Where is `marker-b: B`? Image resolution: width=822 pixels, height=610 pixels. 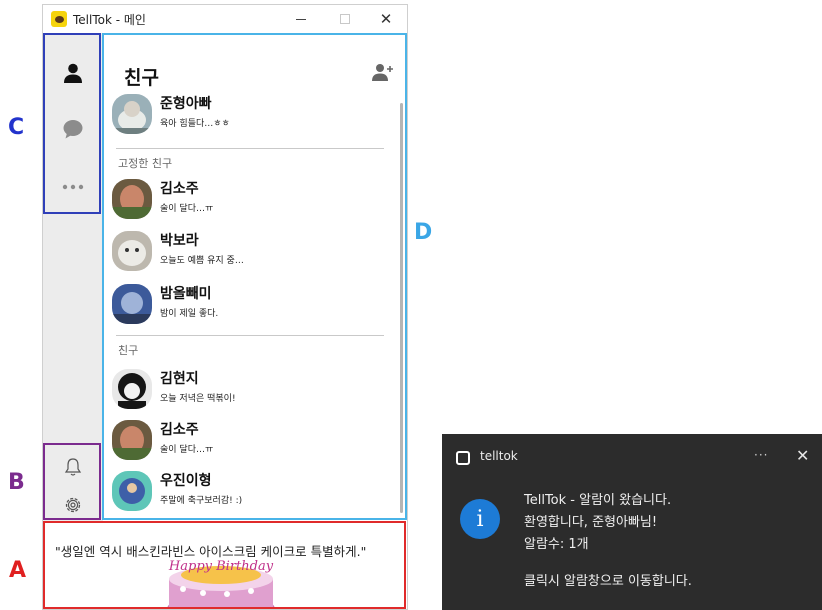
marker-b: B is located at coordinates (16, 482).